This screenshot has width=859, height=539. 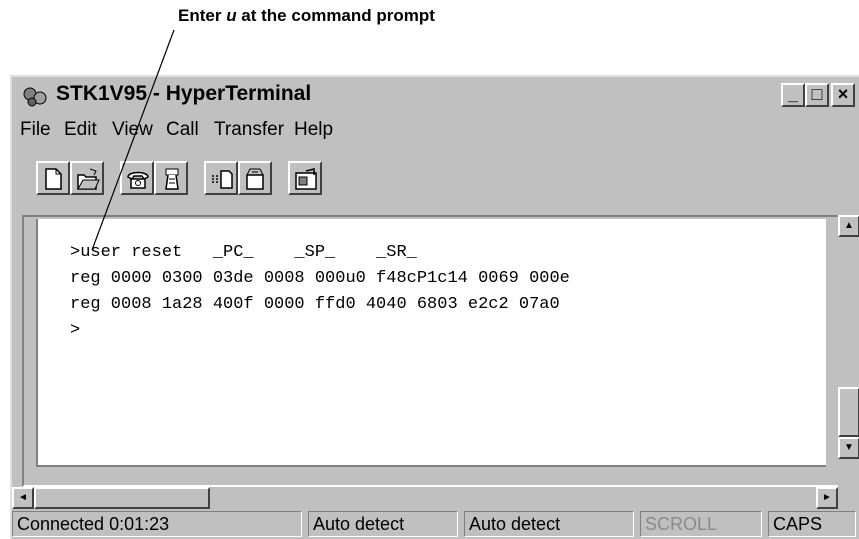 I want to click on menu-call: Call, so click(x=182, y=130).